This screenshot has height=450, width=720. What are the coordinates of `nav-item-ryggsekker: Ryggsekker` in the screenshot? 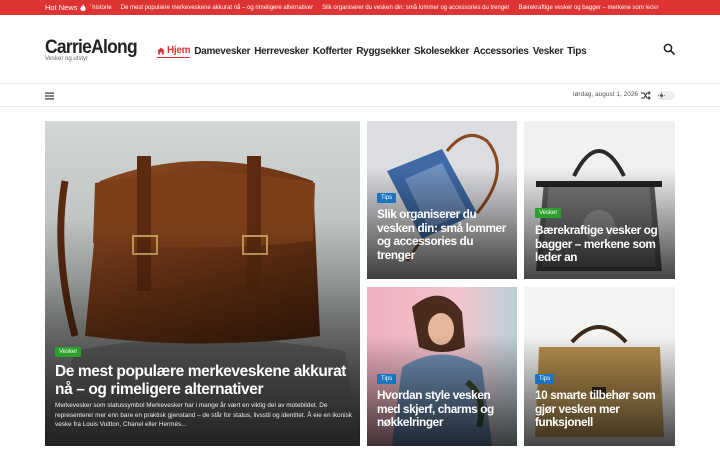 It's located at (383, 51).